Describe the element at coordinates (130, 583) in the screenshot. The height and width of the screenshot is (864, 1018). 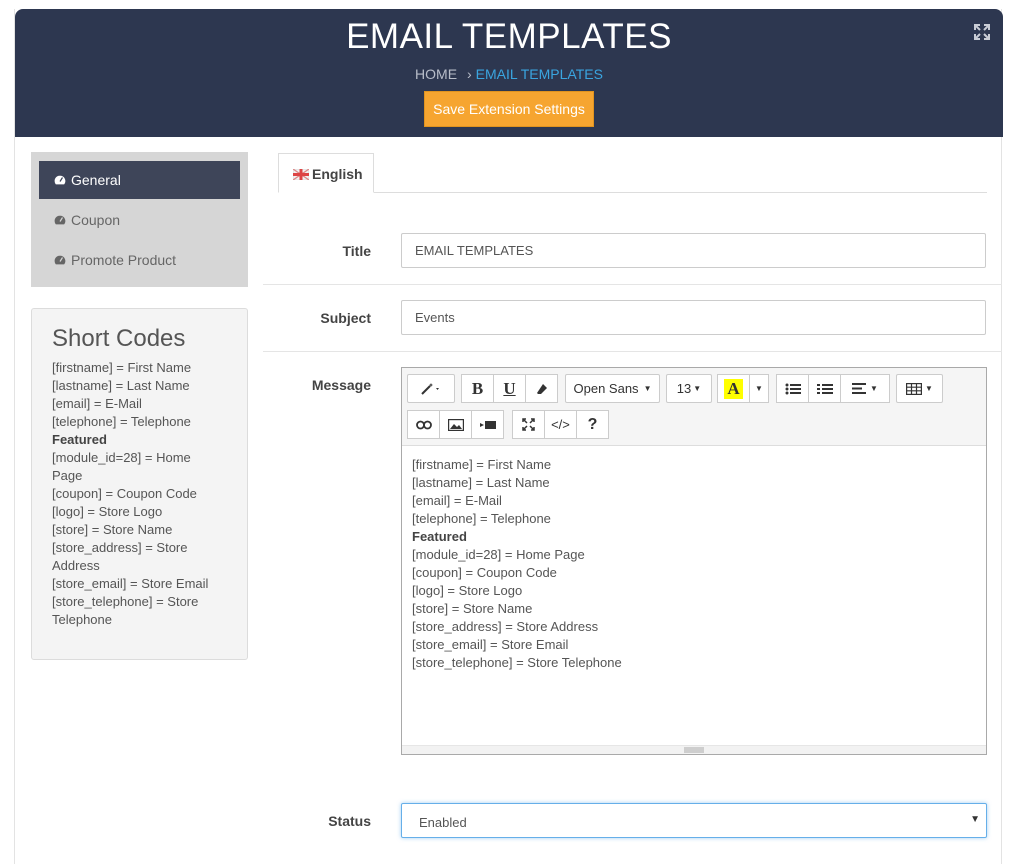
I see `short-code-line: [store_email] = Store Email` at that location.